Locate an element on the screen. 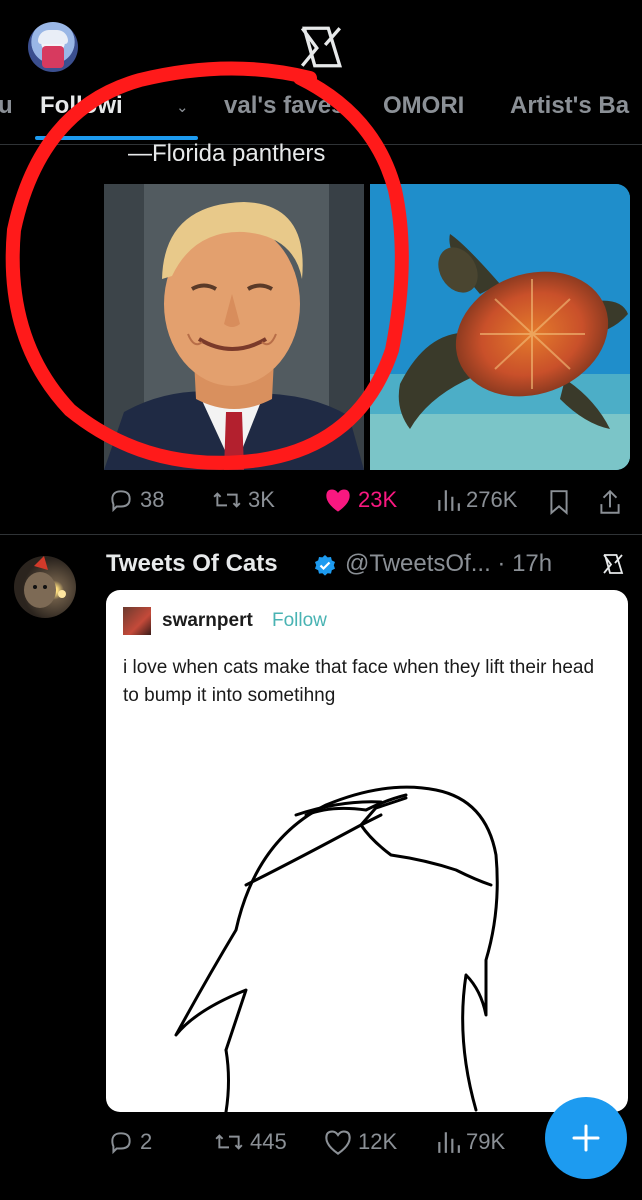  repost-count: 3K is located at coordinates (261, 500).